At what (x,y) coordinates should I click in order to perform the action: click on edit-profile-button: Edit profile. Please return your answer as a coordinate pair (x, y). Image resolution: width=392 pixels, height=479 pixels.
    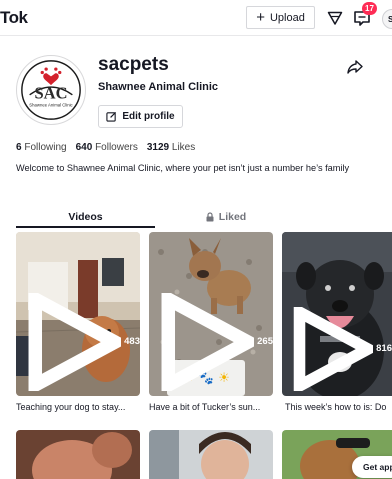
    Looking at the image, I should click on (140, 116).